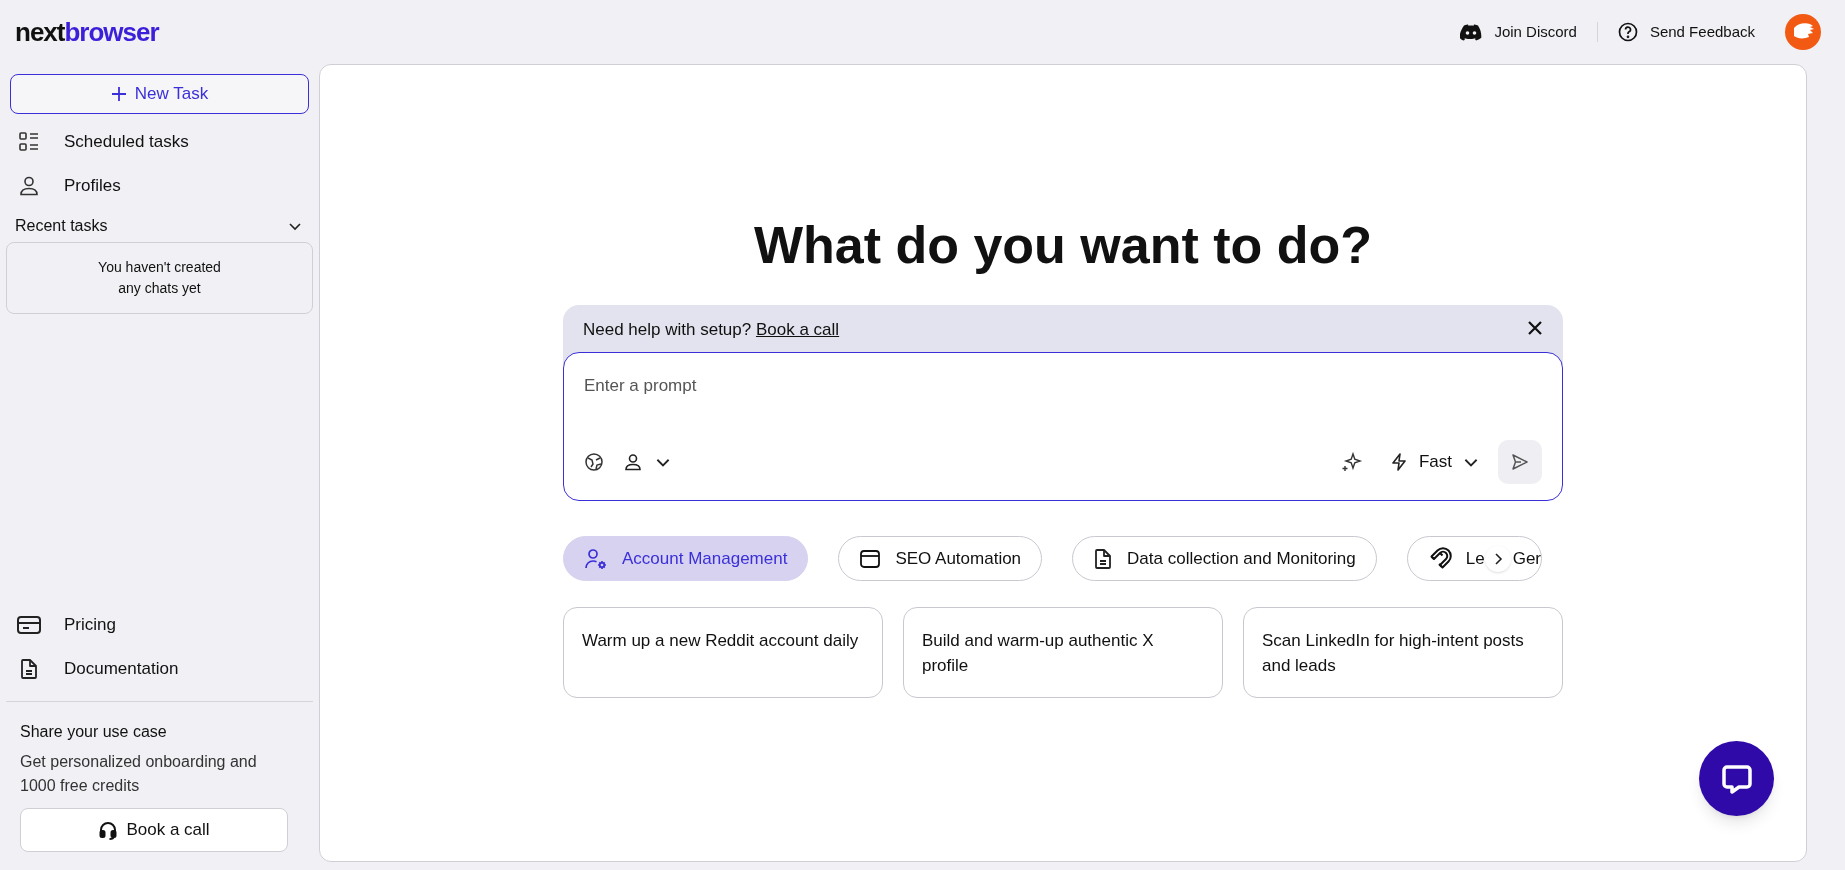  Describe the element at coordinates (1803, 32) in the screenshot. I see `avatar-icon` at that location.